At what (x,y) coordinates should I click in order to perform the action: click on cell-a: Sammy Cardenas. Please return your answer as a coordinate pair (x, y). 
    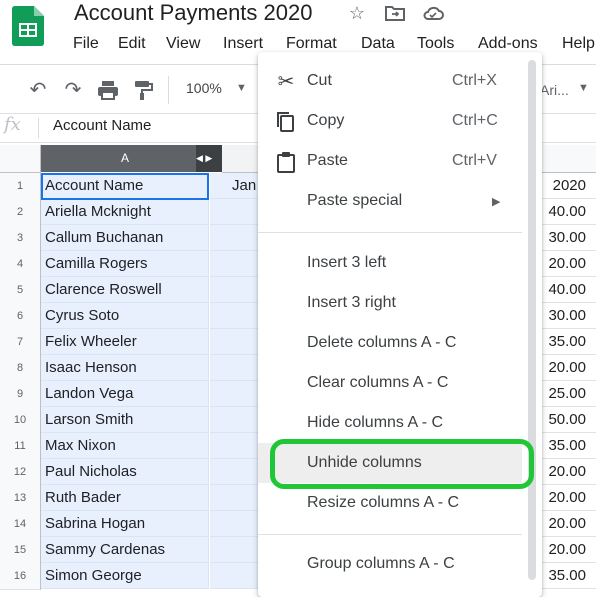
    Looking at the image, I should click on (125, 550).